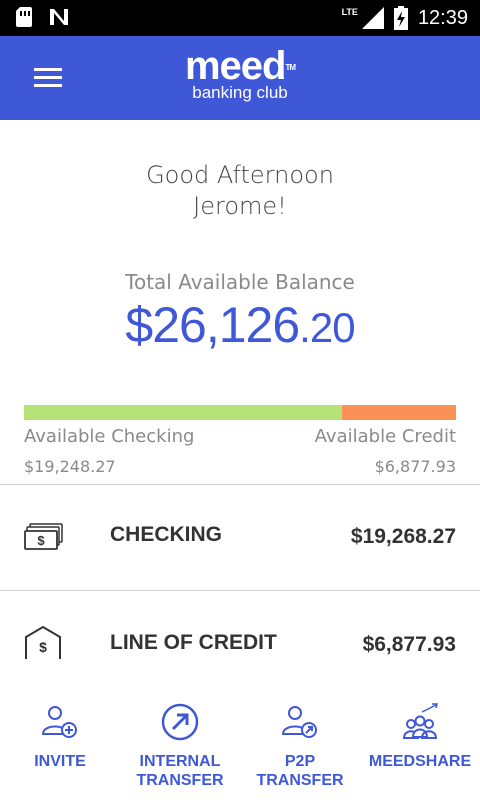 This screenshot has width=480, height=800. Describe the element at coordinates (183, 412) in the screenshot. I see `checking-portion` at that location.